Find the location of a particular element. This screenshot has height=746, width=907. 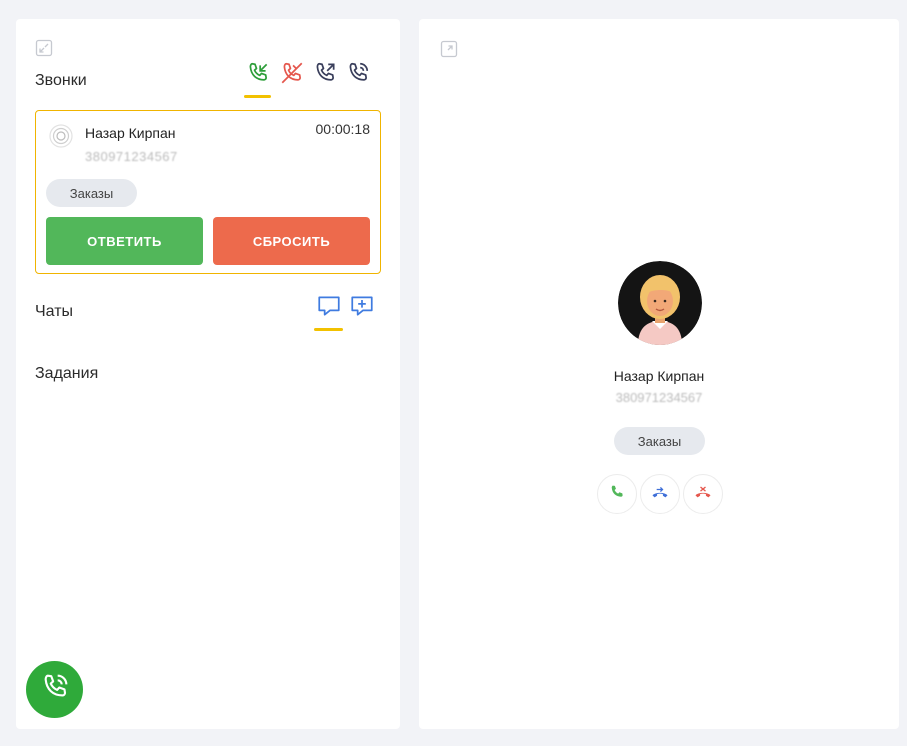

ringing-icon is located at coordinates (61, 138).